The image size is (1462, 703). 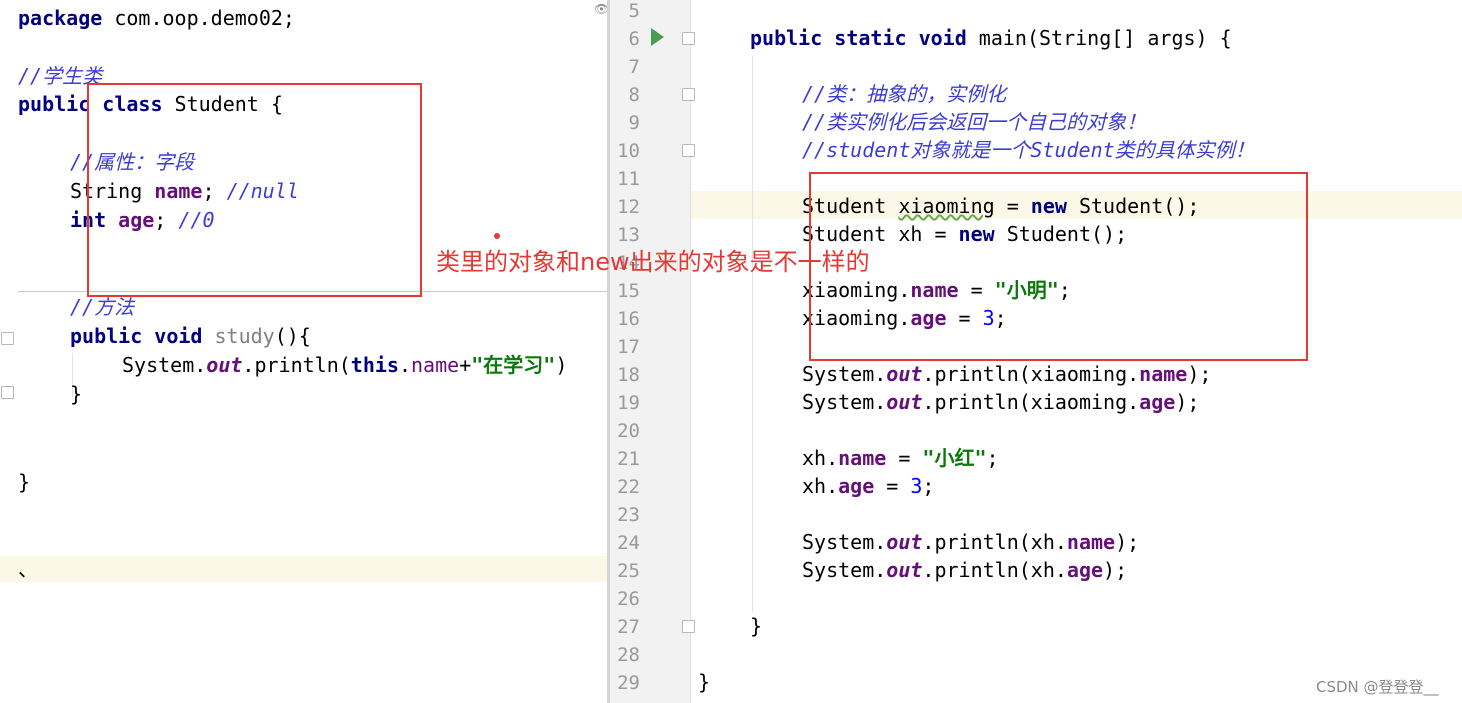 I want to click on main-close-brace: }, so click(x=756, y=626).